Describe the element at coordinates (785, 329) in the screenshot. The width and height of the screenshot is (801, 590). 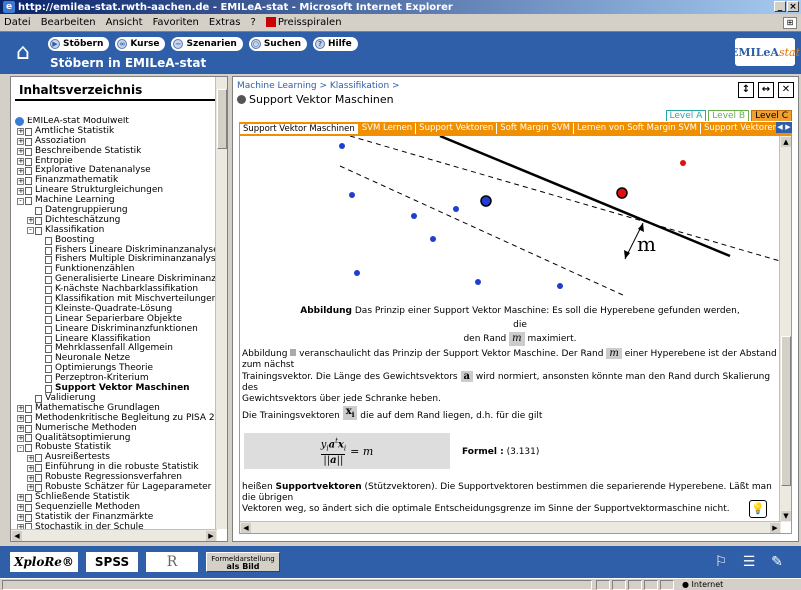
I see `content-vertical-scrollbar: ▲ ▼` at that location.